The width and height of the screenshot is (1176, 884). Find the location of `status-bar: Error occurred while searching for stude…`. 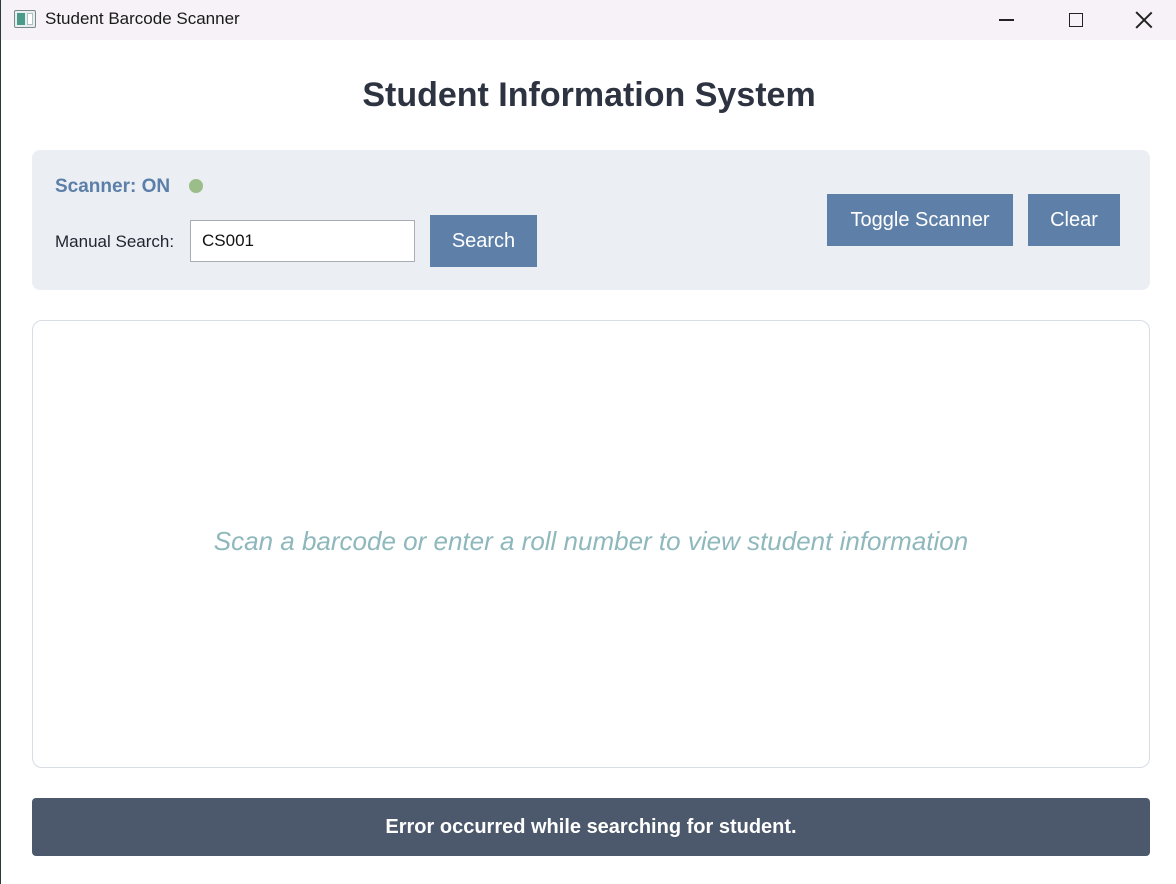

status-bar: Error occurred while searching for stude… is located at coordinates (591, 827).